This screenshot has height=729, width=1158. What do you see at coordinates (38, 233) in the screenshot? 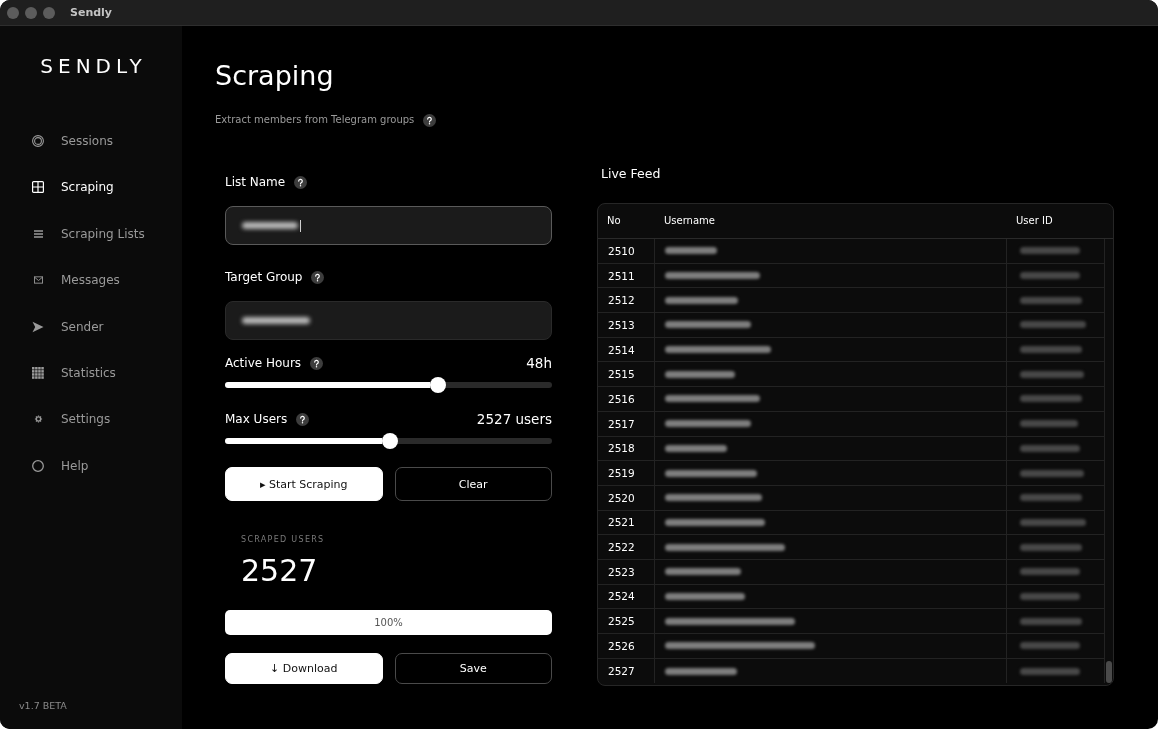
I see `list-icon` at bounding box center [38, 233].